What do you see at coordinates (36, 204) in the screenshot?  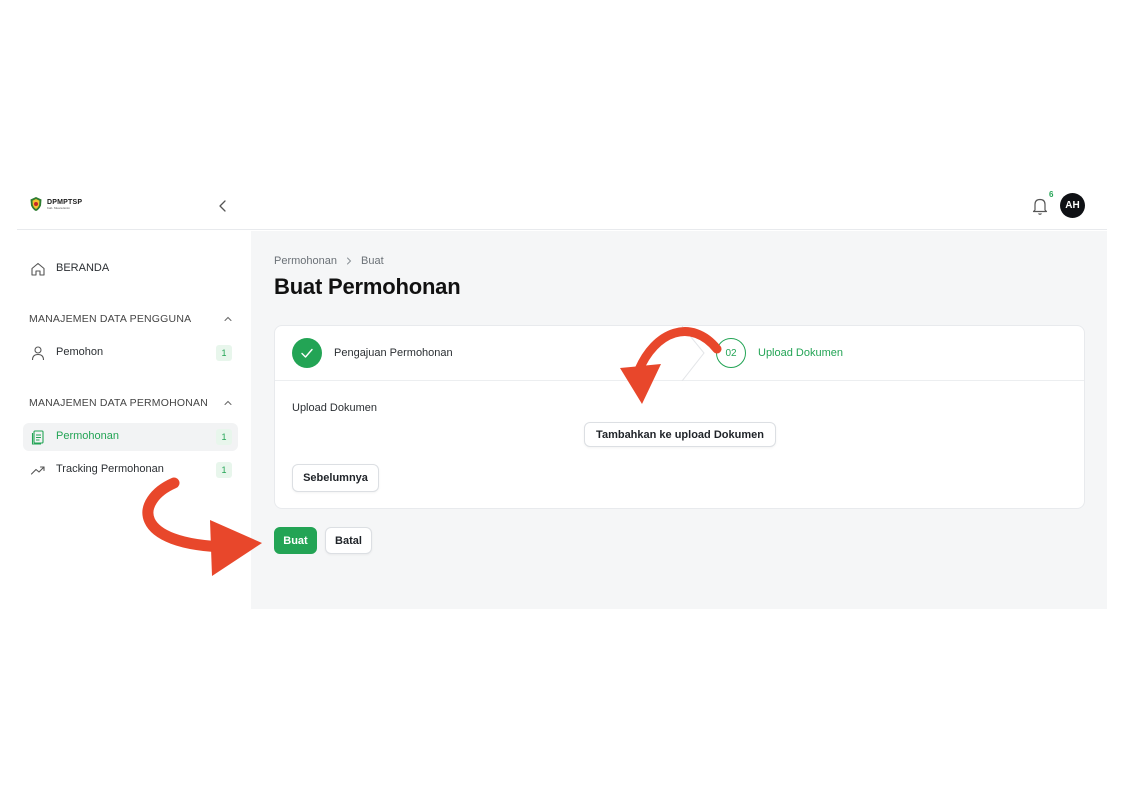 I see `emblem-icon` at bounding box center [36, 204].